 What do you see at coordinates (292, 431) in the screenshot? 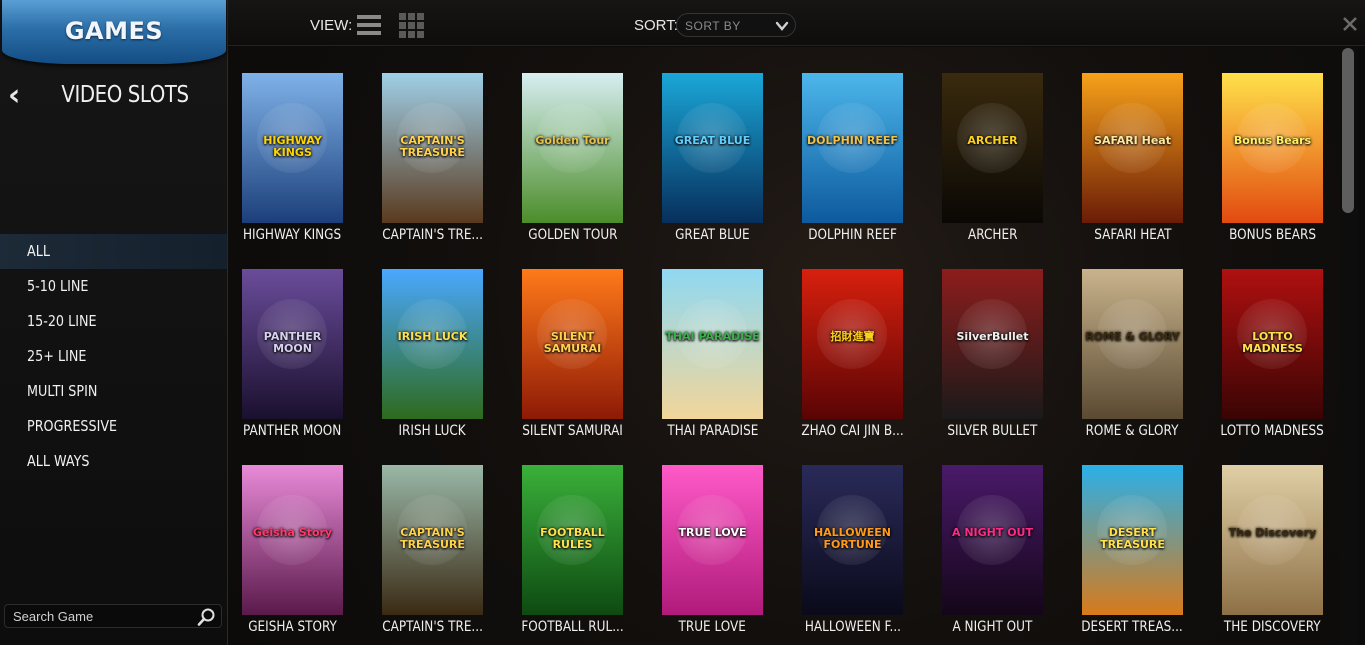
I see `game-title-text: PANTHER MOON` at bounding box center [292, 431].